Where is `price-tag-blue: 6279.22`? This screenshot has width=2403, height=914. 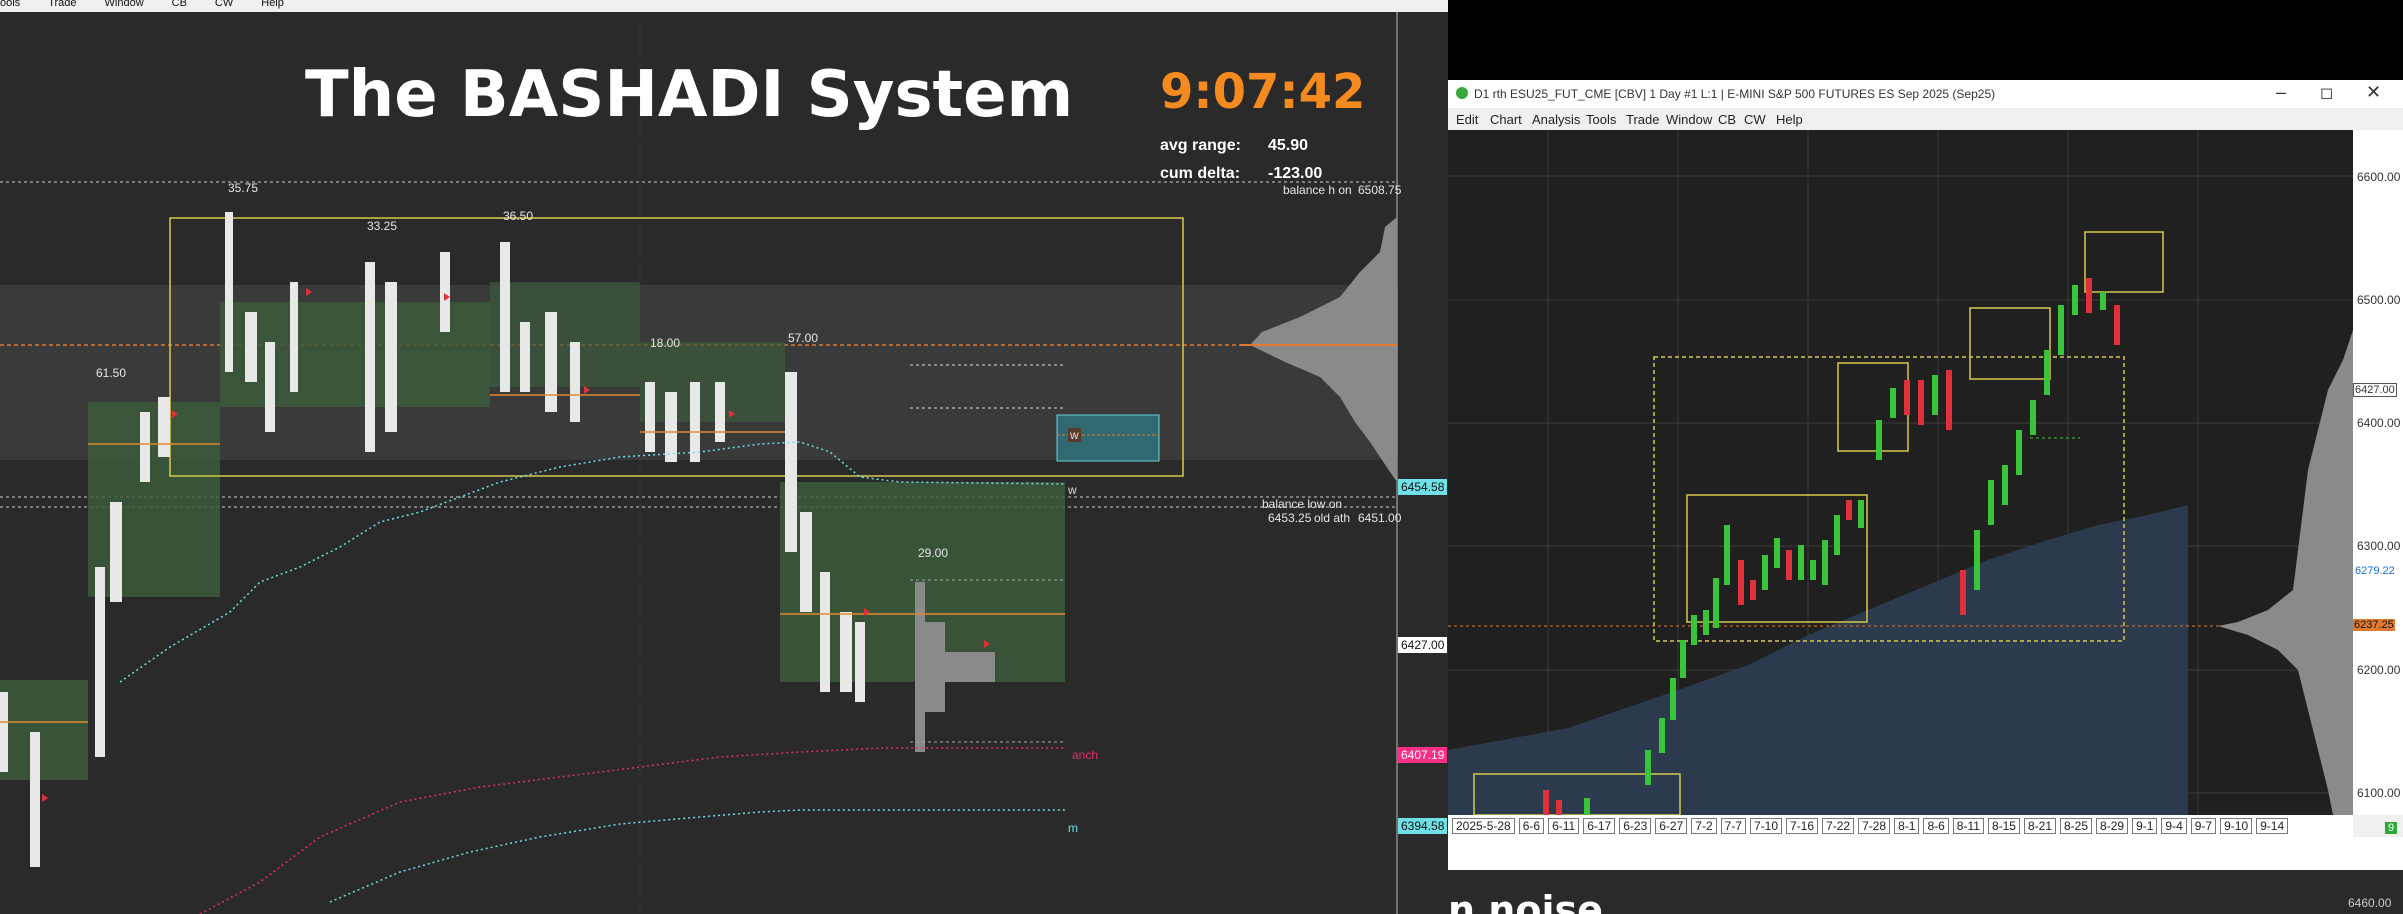 price-tag-blue: 6279.22 is located at coordinates (2375, 571).